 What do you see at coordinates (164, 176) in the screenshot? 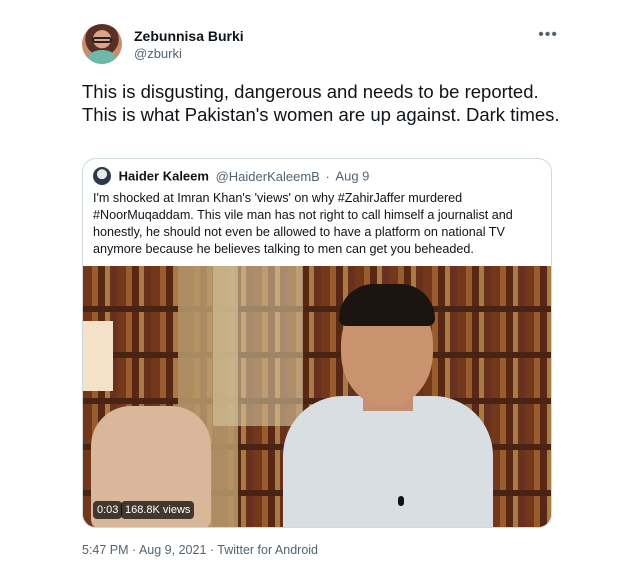
I see `quoted-author-name: Haider Kaleem` at bounding box center [164, 176].